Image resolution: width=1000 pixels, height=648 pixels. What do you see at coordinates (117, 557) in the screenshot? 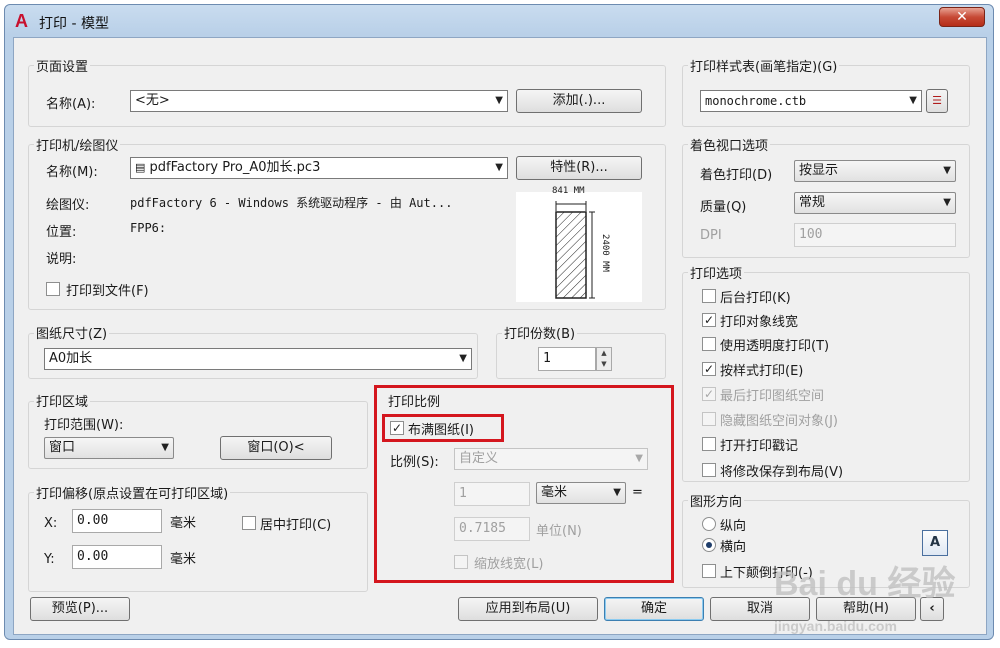
I see `offset-y-input: 0.00` at bounding box center [117, 557].